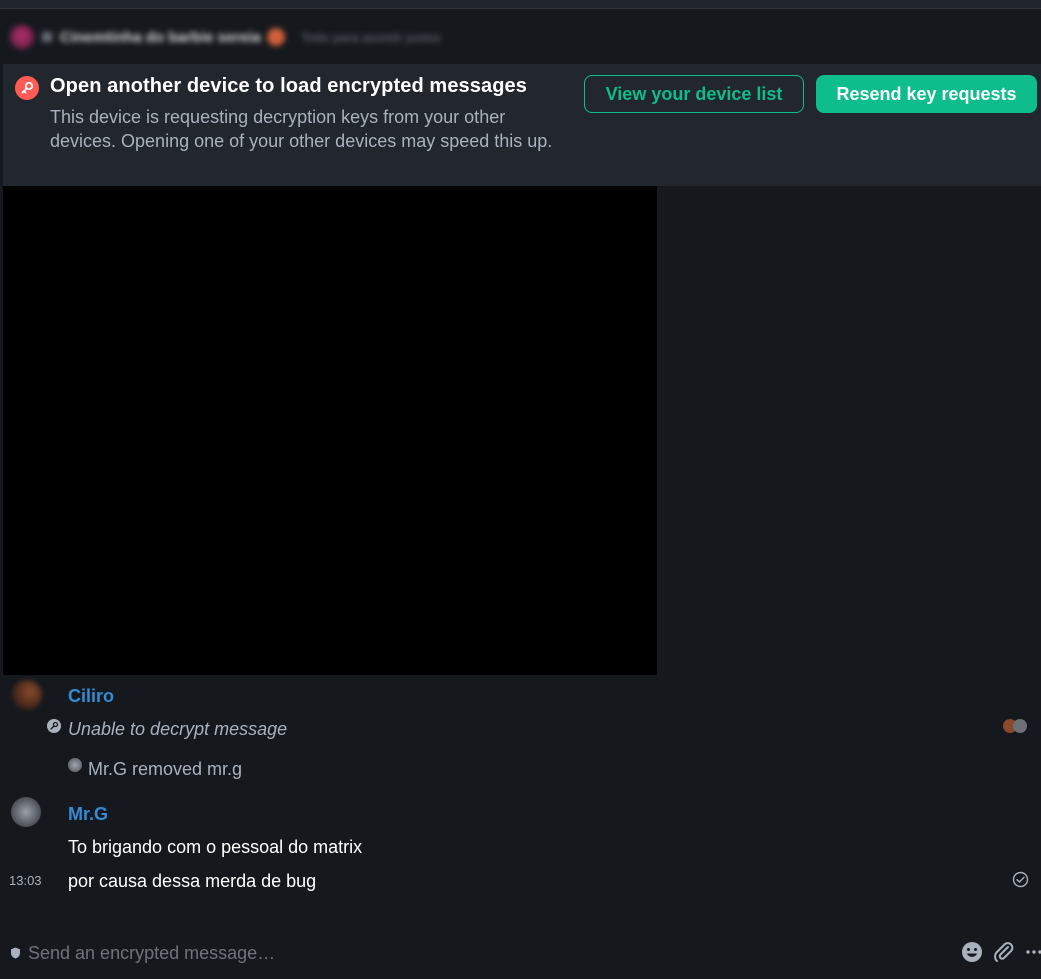  Describe the element at coordinates (91, 696) in the screenshot. I see `sender-name: Ciliro` at that location.